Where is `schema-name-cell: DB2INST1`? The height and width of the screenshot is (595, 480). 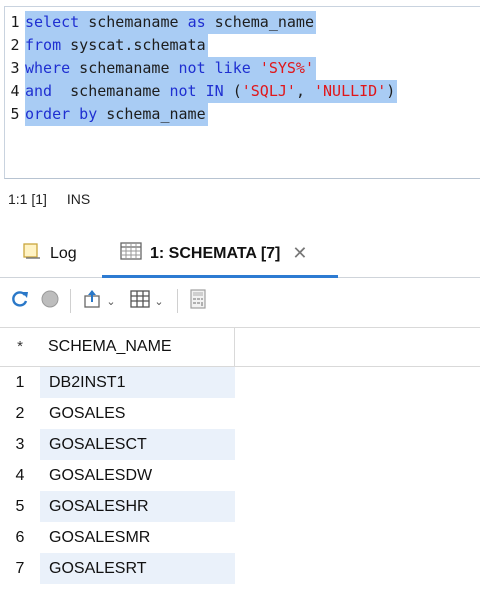 schema-name-cell: DB2INST1 is located at coordinates (137, 382).